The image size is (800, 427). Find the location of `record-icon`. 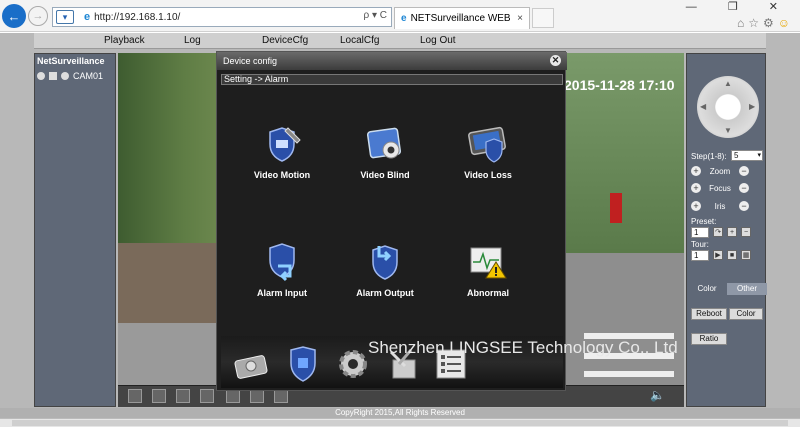

record-icon is located at coordinates (41, 76).